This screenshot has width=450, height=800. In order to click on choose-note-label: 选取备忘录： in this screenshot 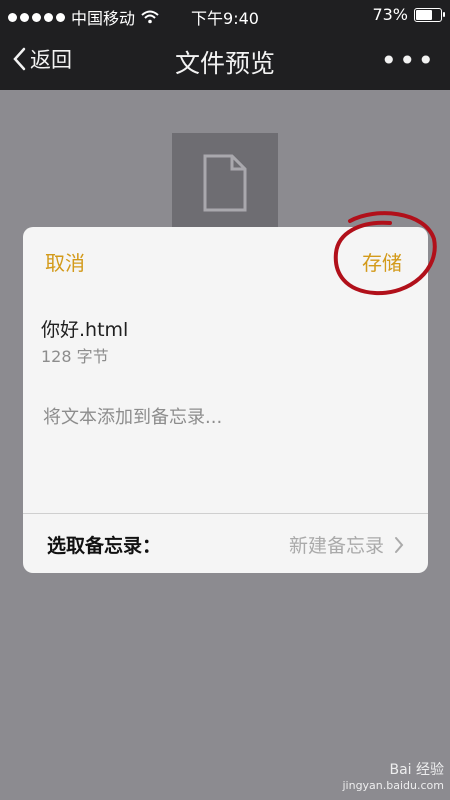, I will do `click(104, 546)`.